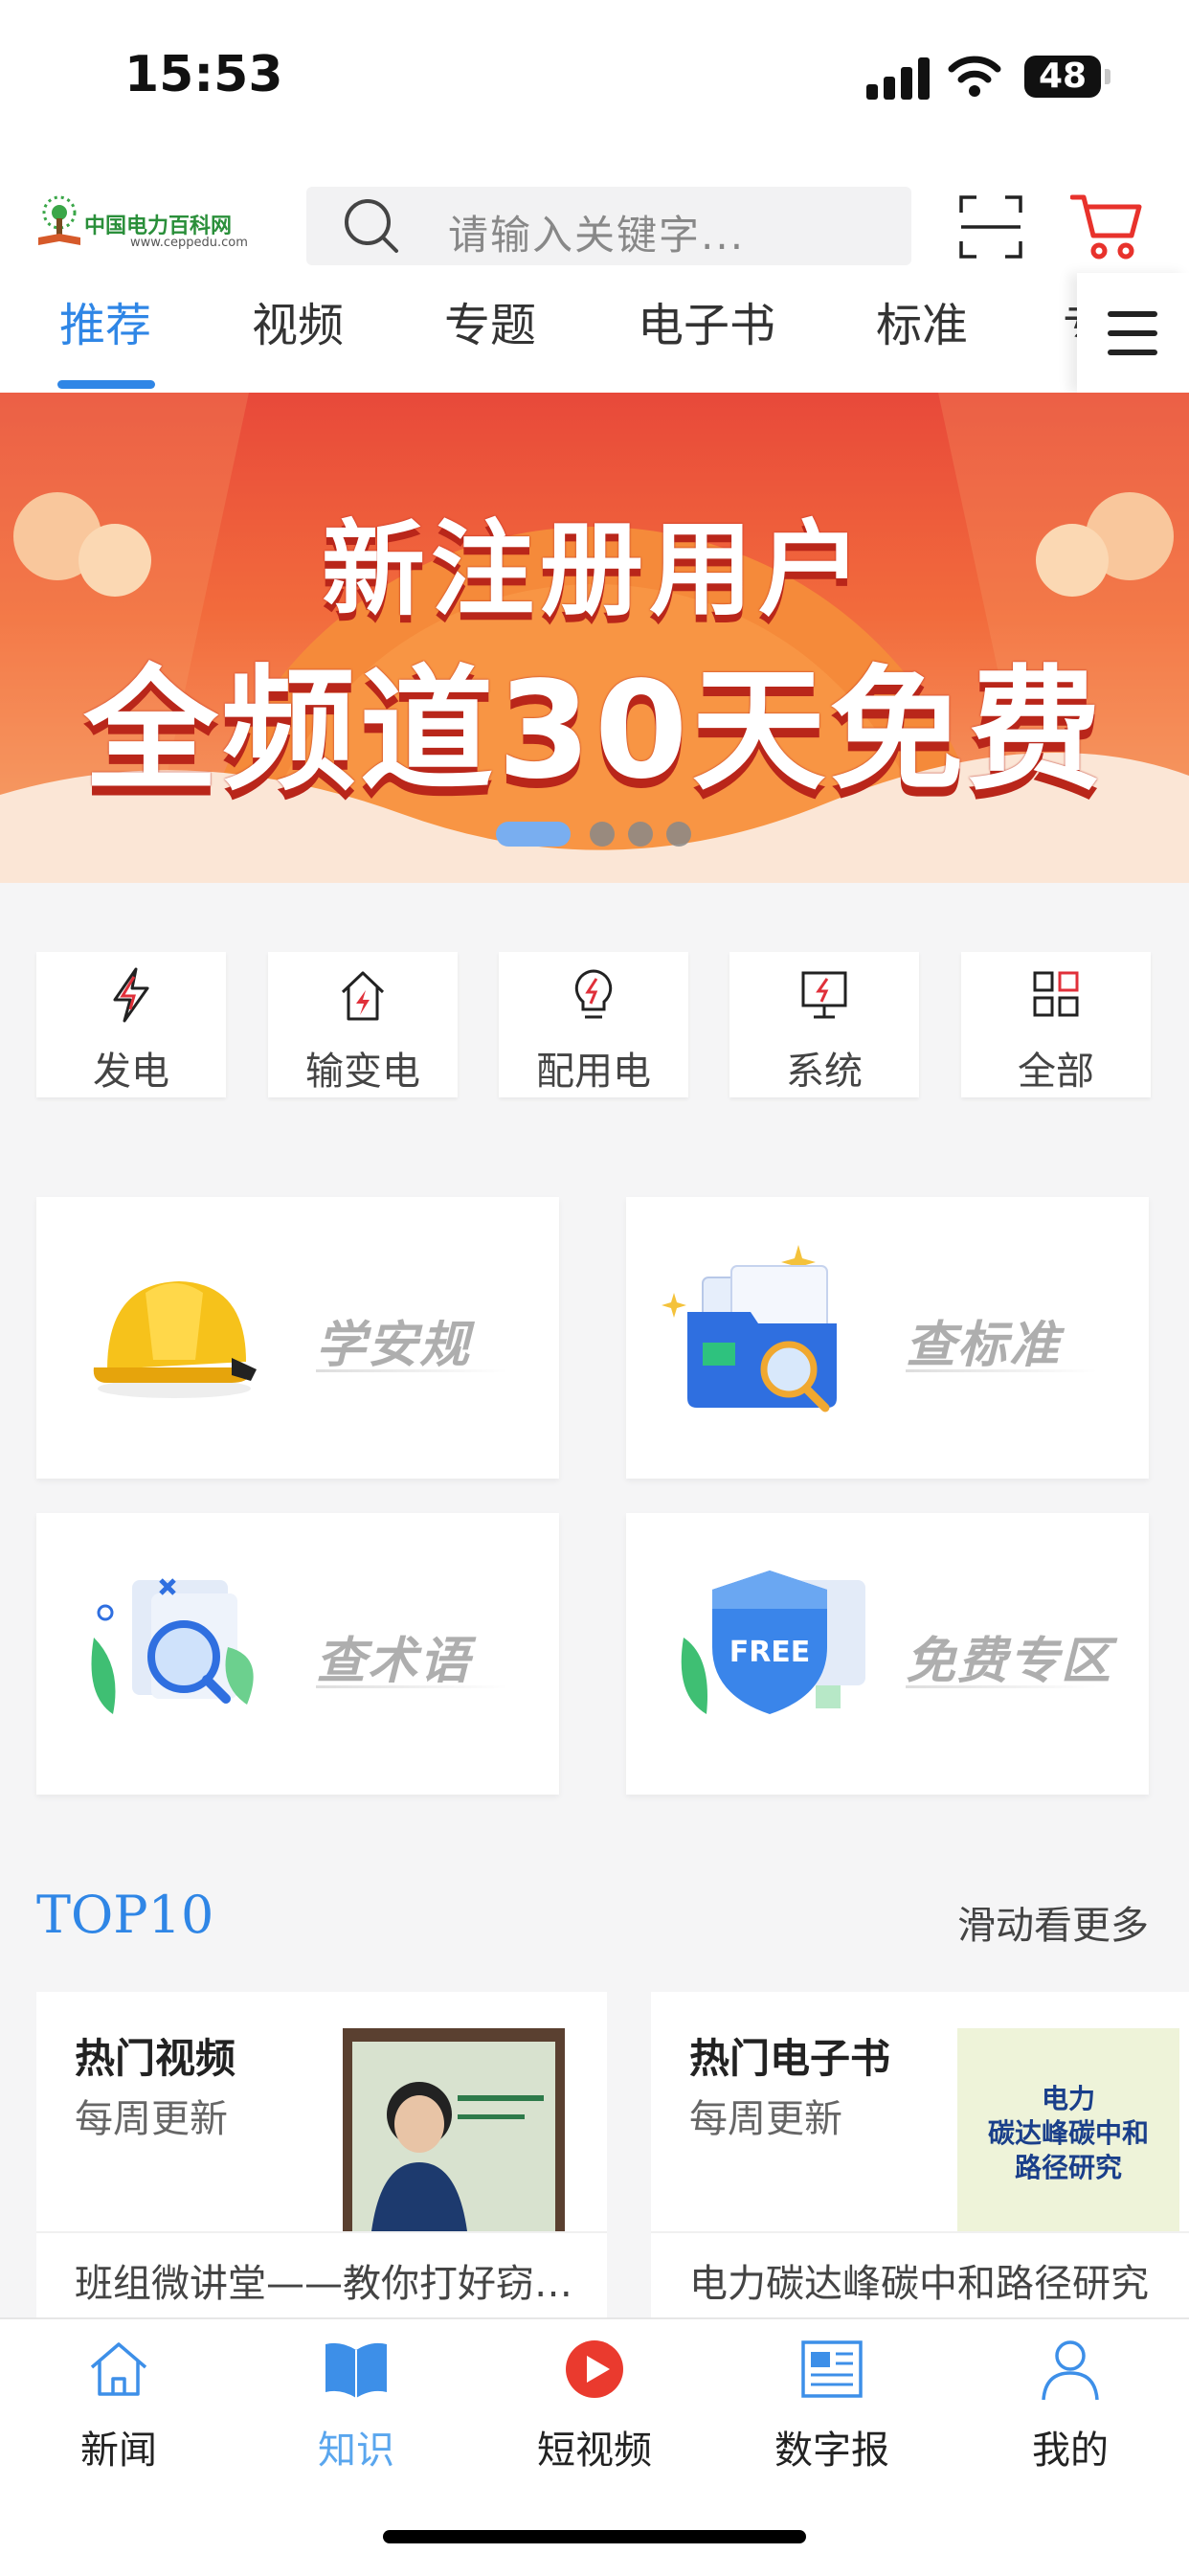  I want to click on category-label: 系统, so click(824, 1072).